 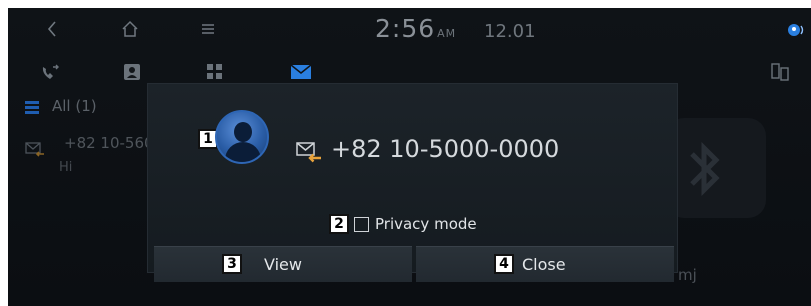 I want to click on privacy-mode-label: Privacy mode, so click(x=426, y=224).